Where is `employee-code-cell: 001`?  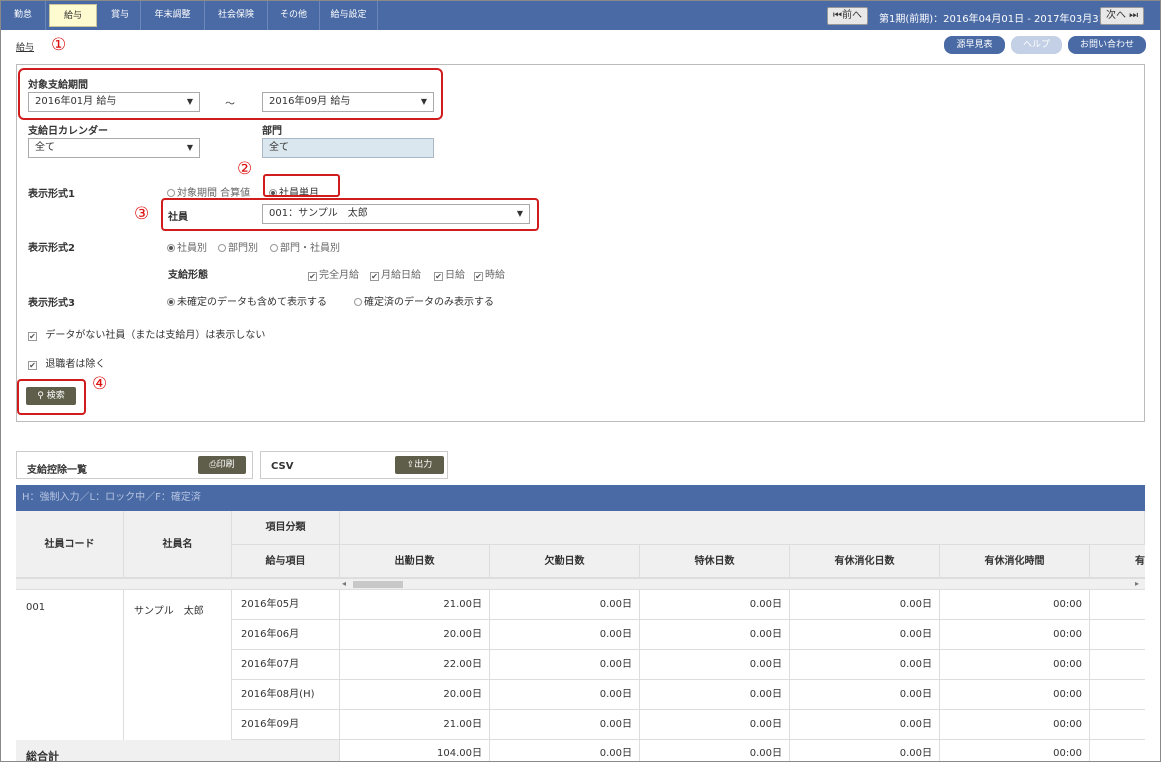 employee-code-cell: 001 is located at coordinates (70, 665).